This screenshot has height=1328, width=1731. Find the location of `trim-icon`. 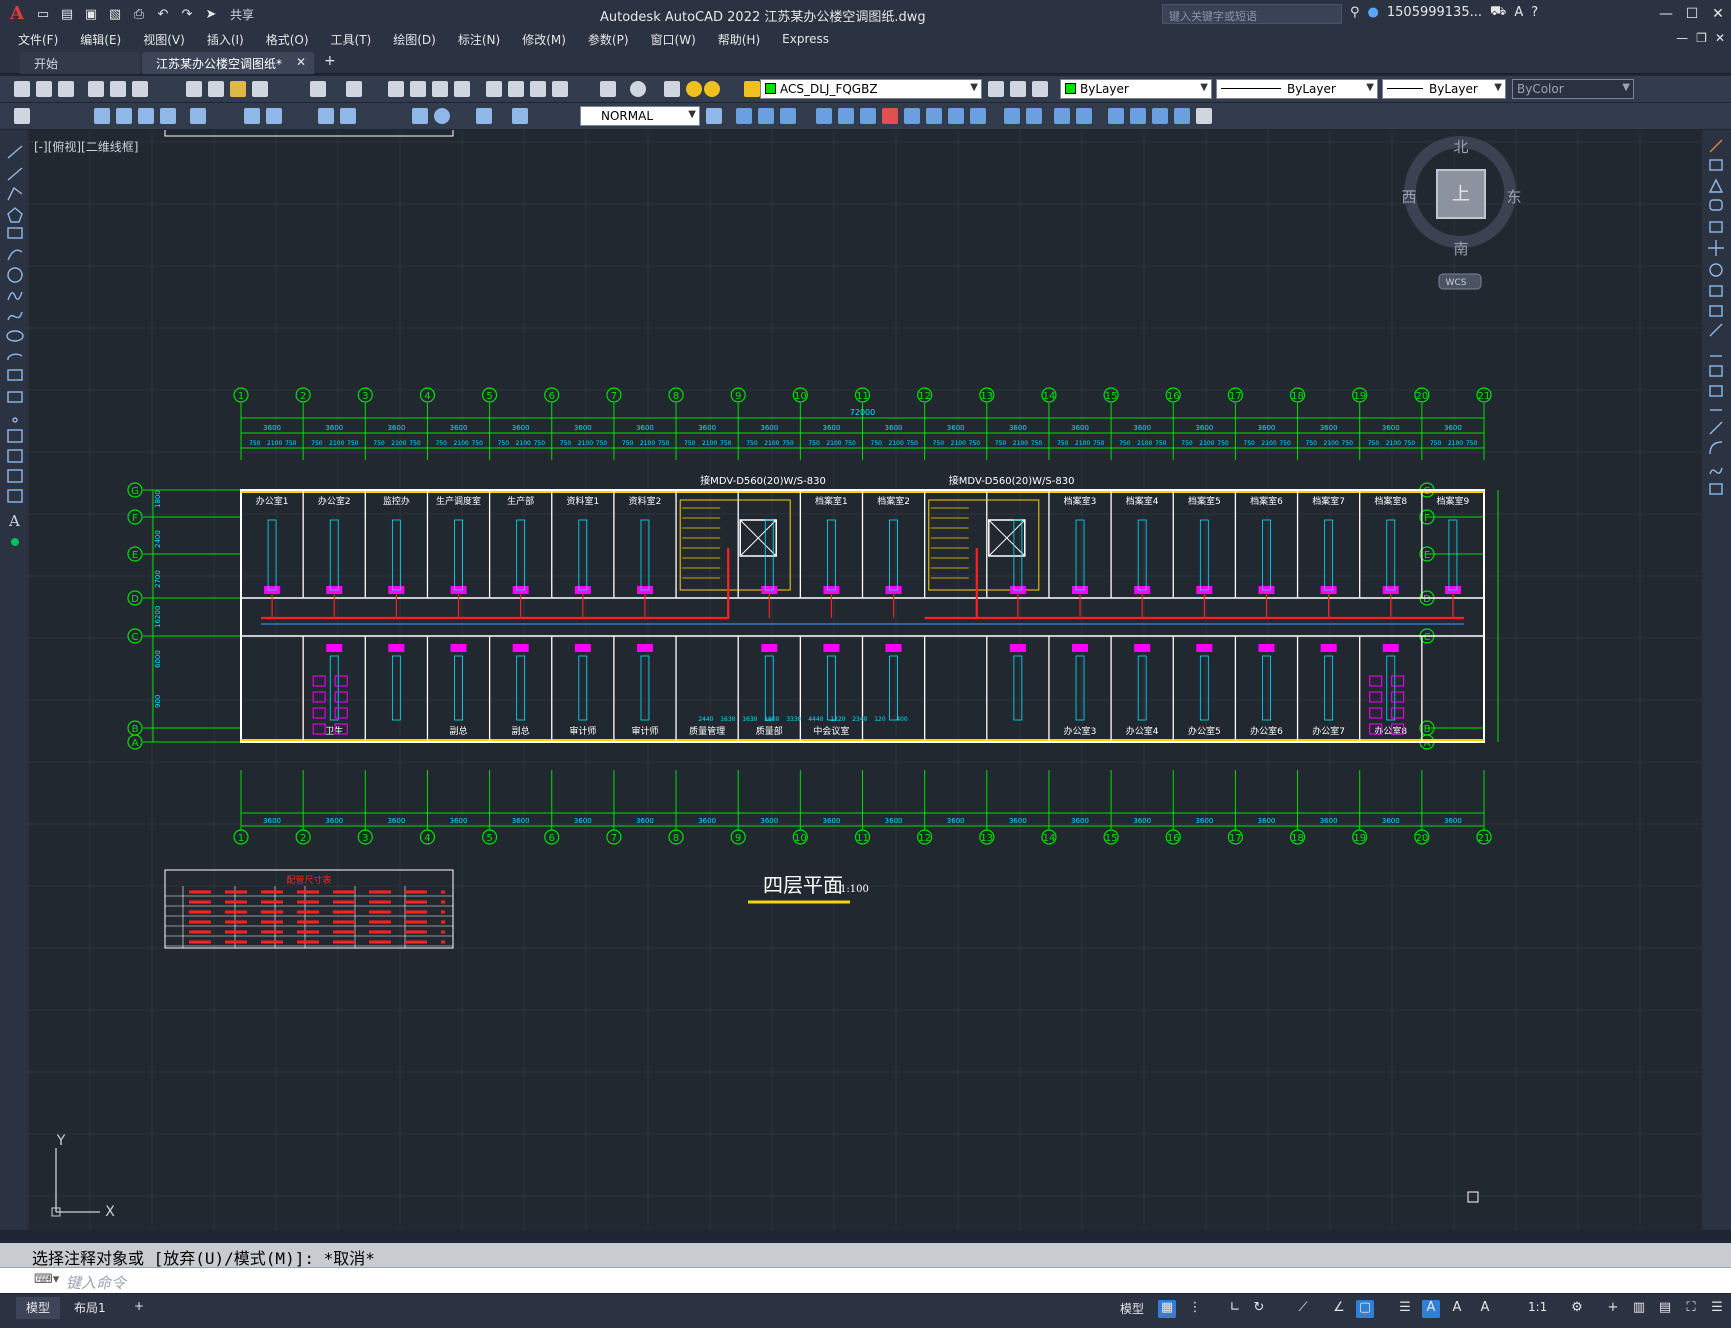

trim-icon is located at coordinates (956, 116).